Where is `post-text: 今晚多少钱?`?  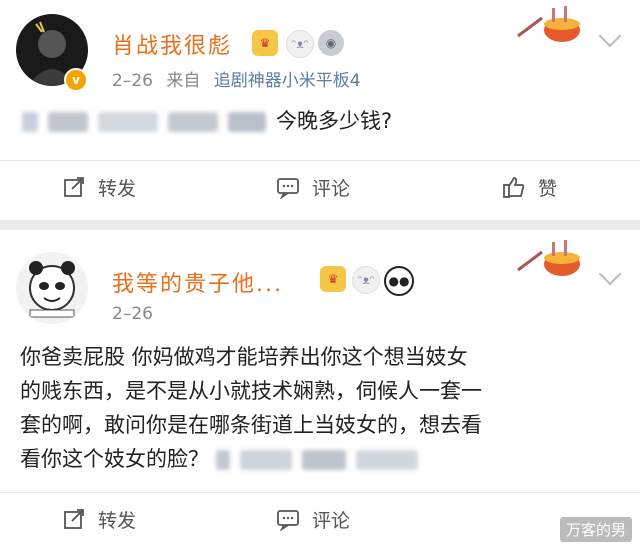
post-text: 今晚多少钱? is located at coordinates (207, 121).